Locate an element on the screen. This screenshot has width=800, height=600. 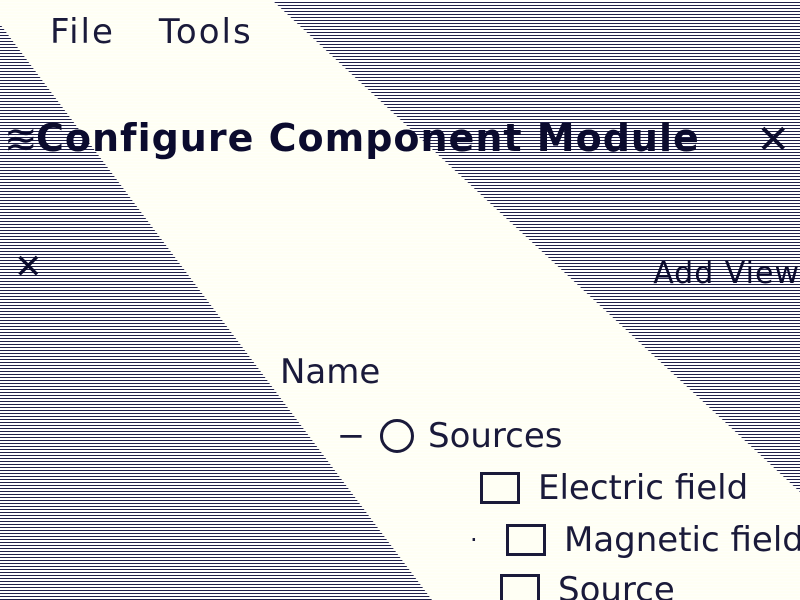
tree-item-source: Source is located at coordinates (587, 585).